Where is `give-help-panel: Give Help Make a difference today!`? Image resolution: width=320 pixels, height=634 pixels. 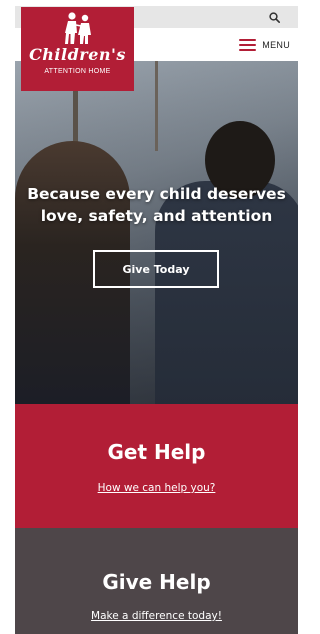
give-help-panel: Give Help Make a difference today! is located at coordinates (156, 581).